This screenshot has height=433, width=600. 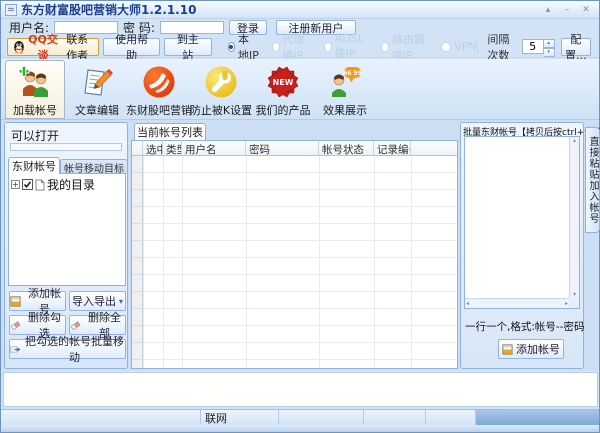 I want to click on column-header-checked: 选中, so click(x=153, y=148).